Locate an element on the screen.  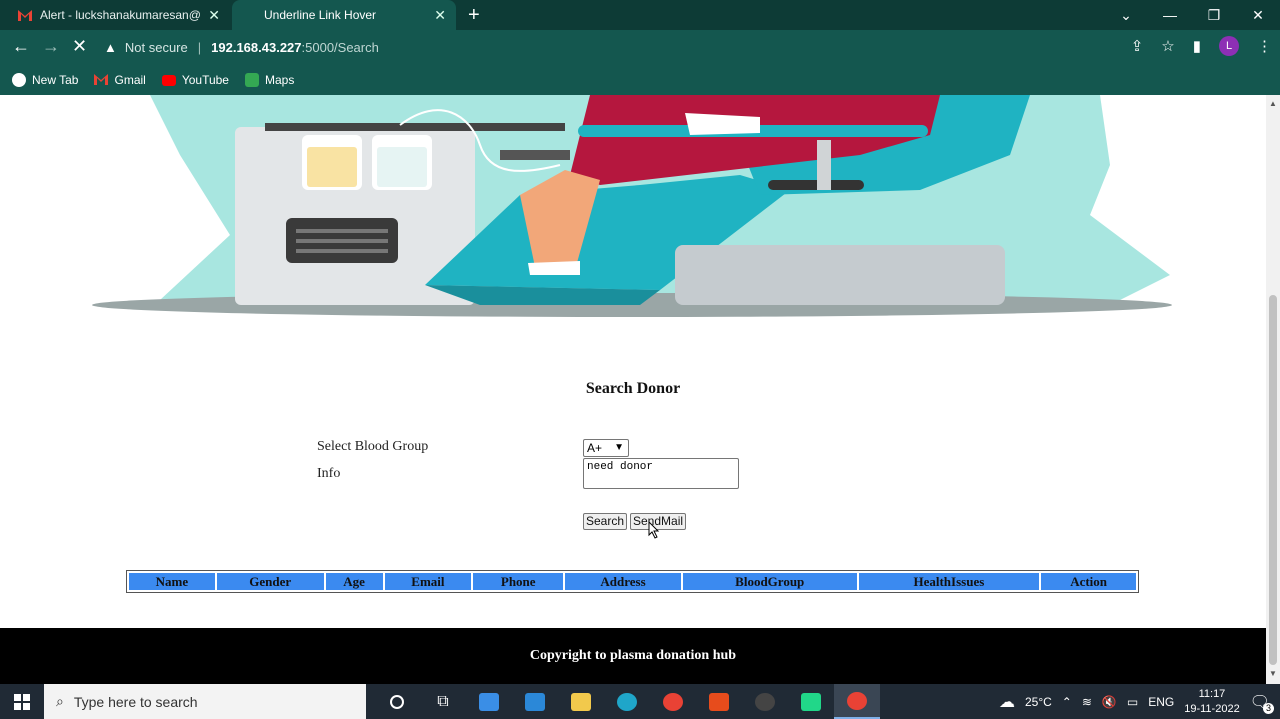
taskbar-apps: ⧉ is located at coordinates (627, 701).